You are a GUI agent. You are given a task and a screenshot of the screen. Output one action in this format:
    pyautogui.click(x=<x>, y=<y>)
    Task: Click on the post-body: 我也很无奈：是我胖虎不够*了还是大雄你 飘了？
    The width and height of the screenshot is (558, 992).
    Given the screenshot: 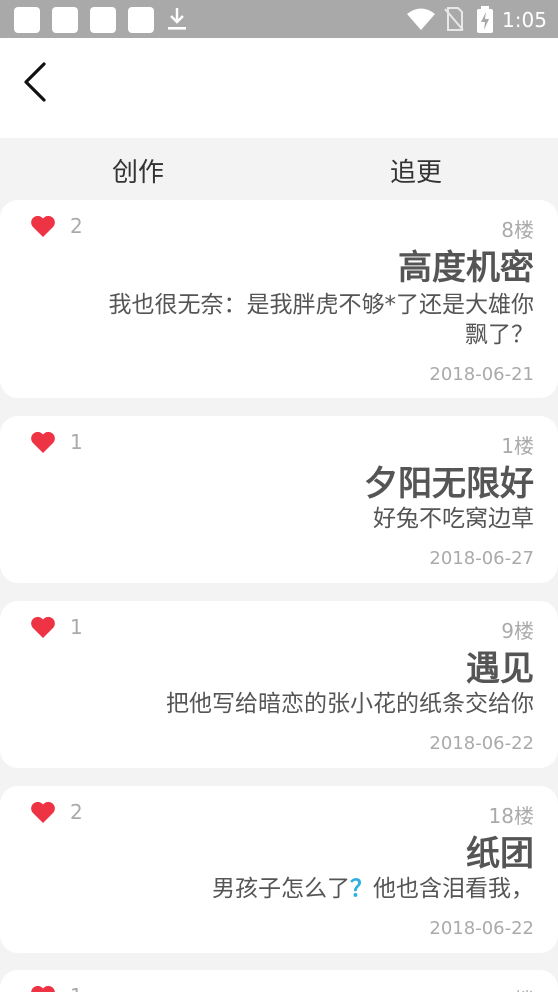 What is the action you would take?
    pyautogui.click(x=322, y=320)
    